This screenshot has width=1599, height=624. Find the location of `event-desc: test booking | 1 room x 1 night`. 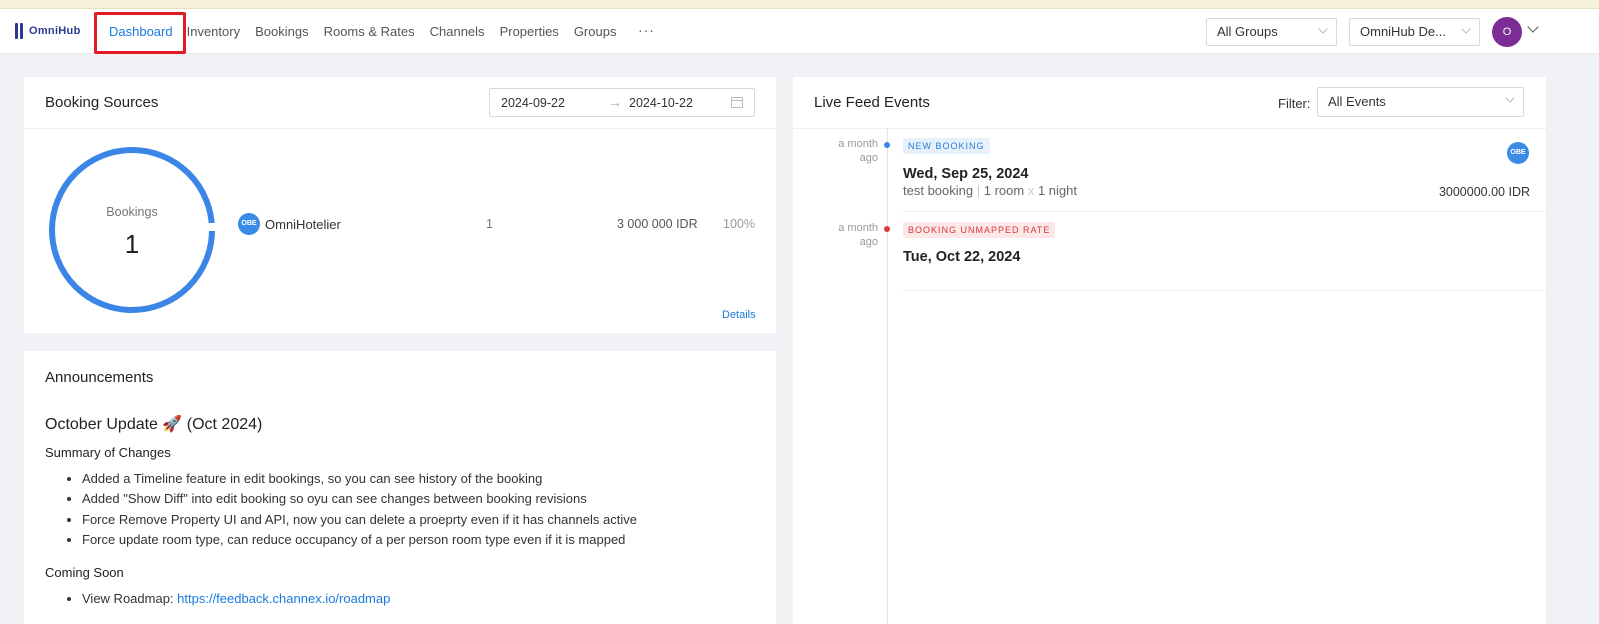

event-desc: test booking | 1 room x 1 night is located at coordinates (990, 190).